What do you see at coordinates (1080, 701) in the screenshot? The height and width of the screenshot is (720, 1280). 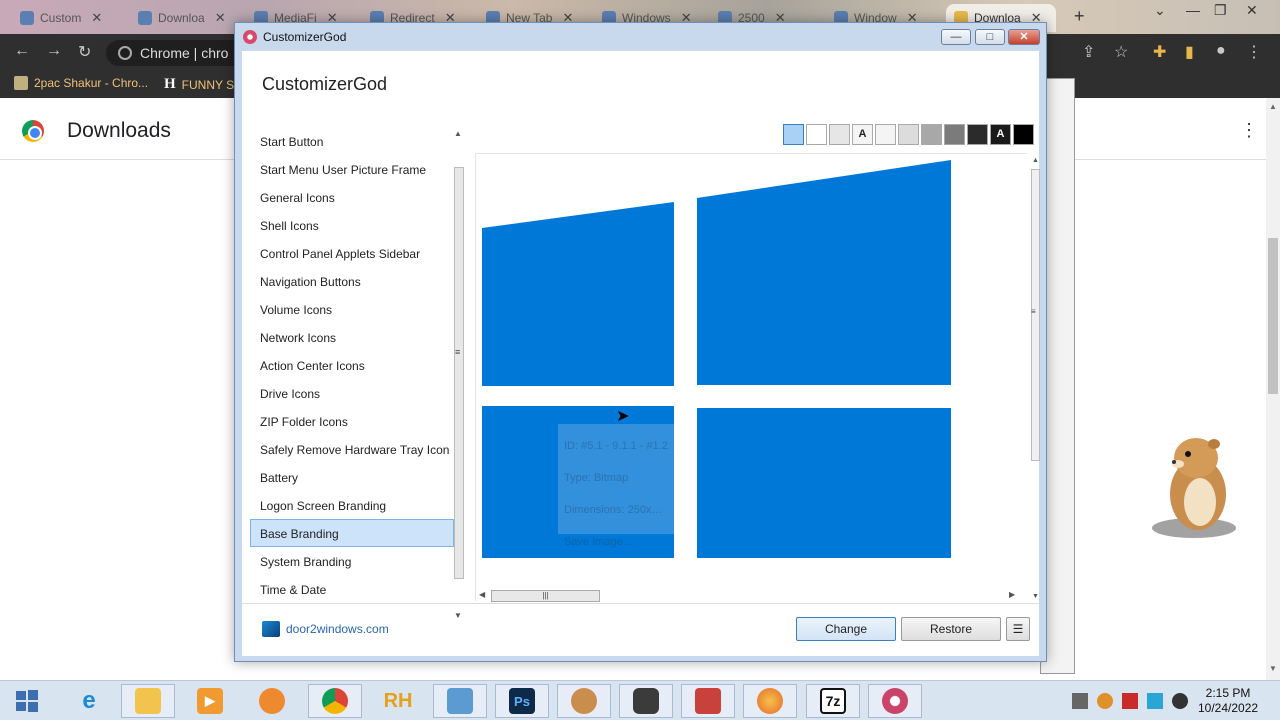 I see `tray-app-icon` at bounding box center [1080, 701].